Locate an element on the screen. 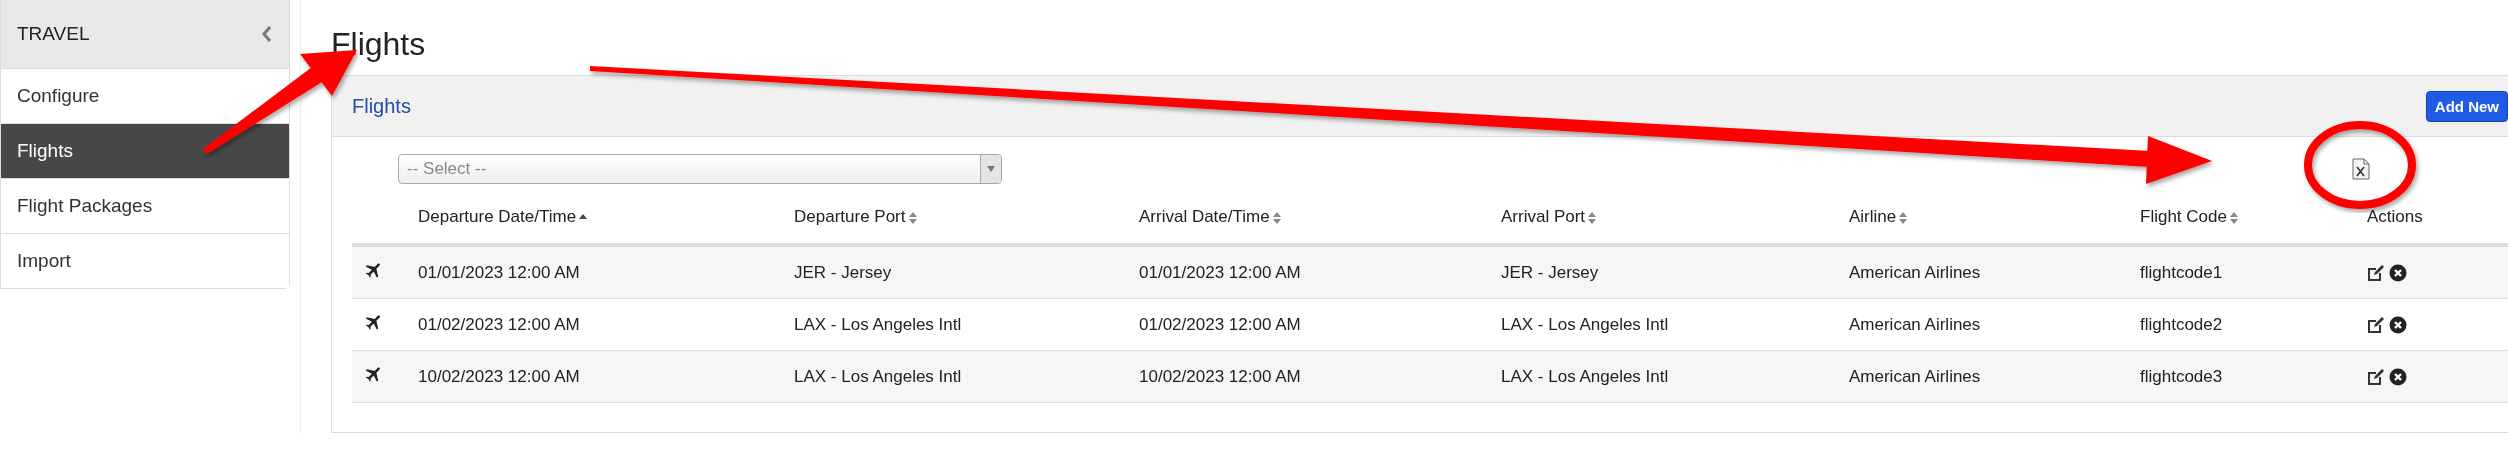  column-header: Airline is located at coordinates (1879, 216).